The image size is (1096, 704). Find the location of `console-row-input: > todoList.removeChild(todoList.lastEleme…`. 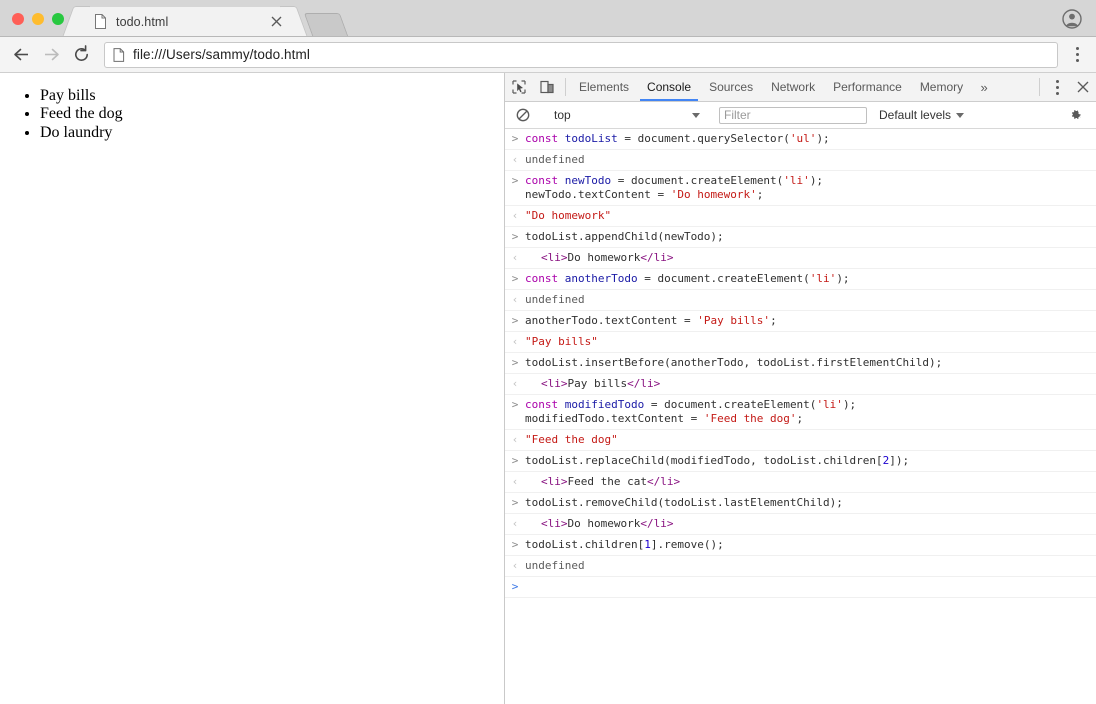

console-row-input: > todoList.removeChild(todoList.lastEleme… is located at coordinates (800, 503).